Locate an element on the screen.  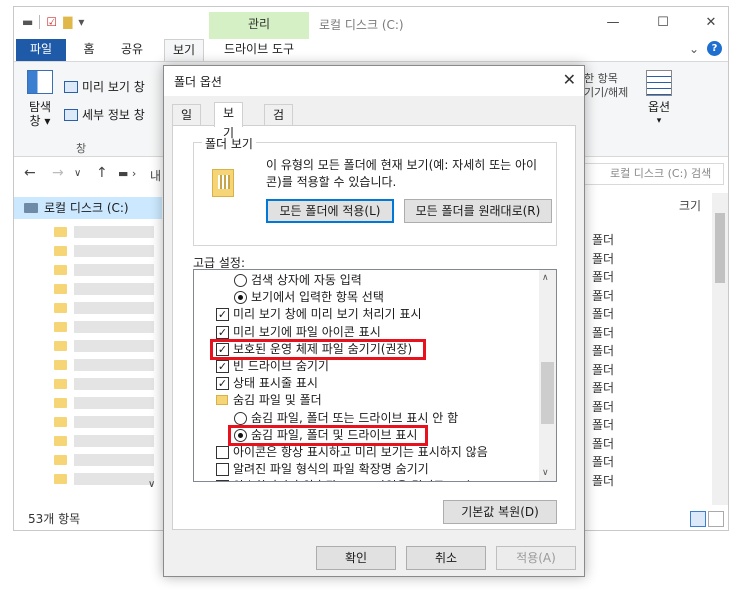
tab-view: 보기 is located at coordinates (184, 50).